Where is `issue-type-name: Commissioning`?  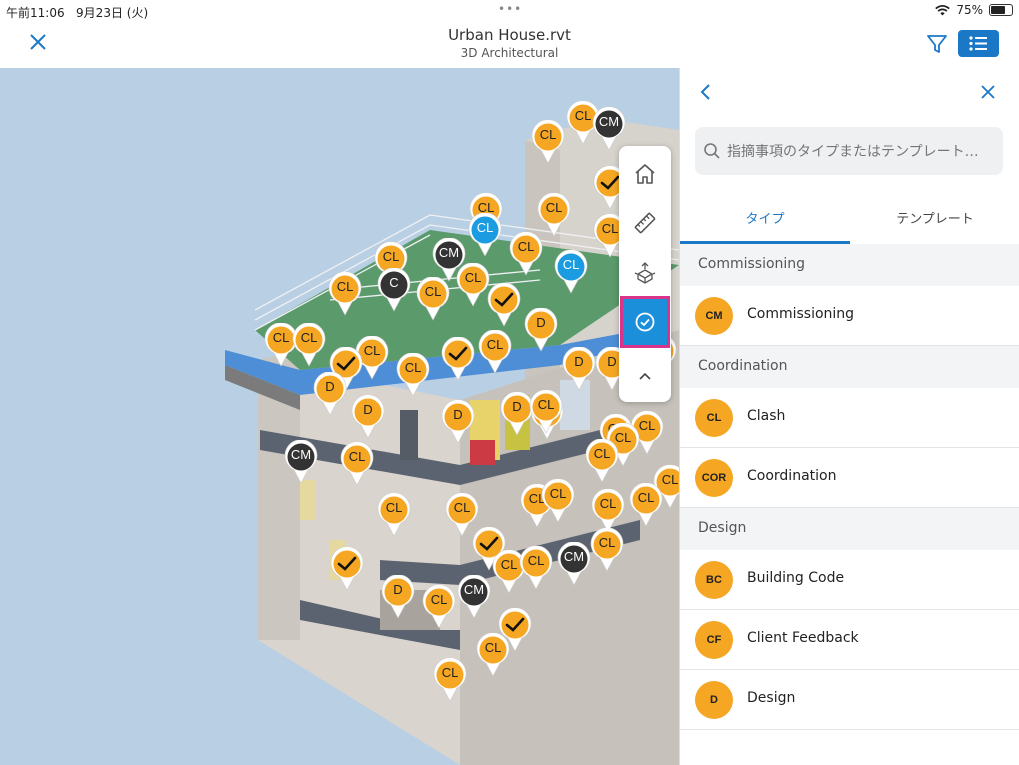
issue-type-name: Commissioning is located at coordinates (801, 314).